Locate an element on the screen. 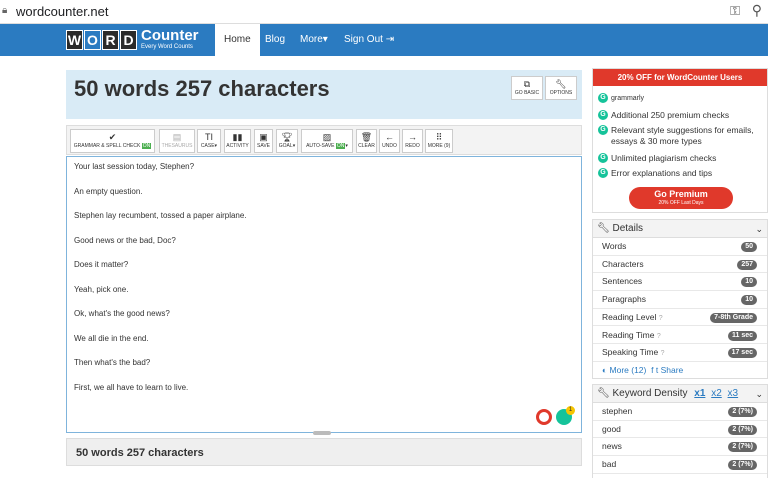 The image size is (768, 478). logo-name: Counter is located at coordinates (170, 35).